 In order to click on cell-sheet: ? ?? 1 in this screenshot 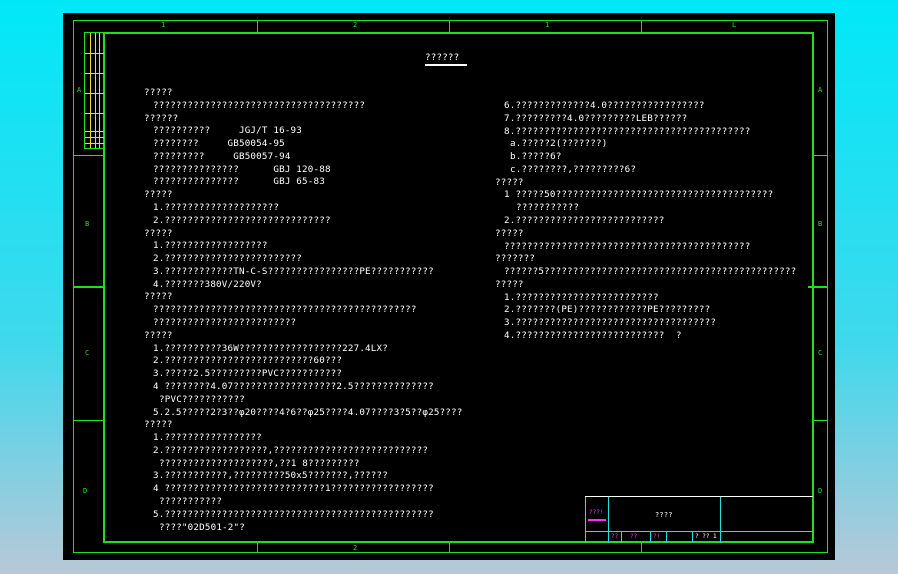, I will do `click(706, 536)`.